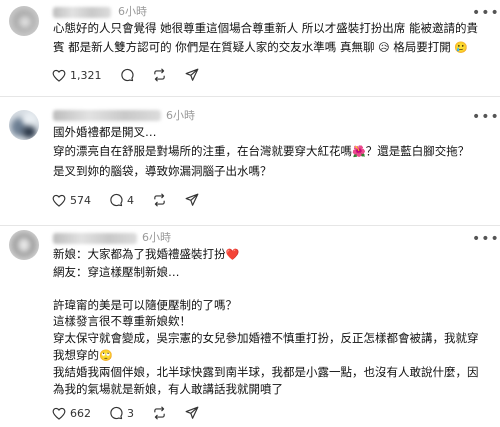 This screenshot has width=500, height=427. I want to click on post-line: 我結婚我兩個伴娘，北半球快露到南半球，我都是小露一點，也沒有人敢說什麼，因, so click(266, 372).